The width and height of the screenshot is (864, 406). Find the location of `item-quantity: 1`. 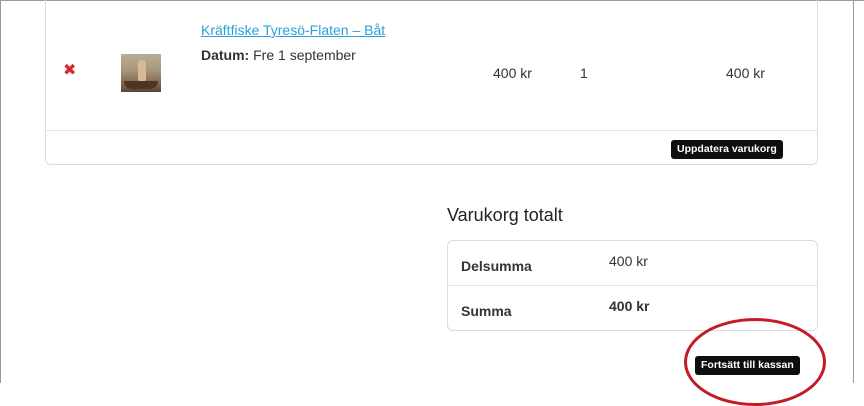

item-quantity: 1 is located at coordinates (584, 73).